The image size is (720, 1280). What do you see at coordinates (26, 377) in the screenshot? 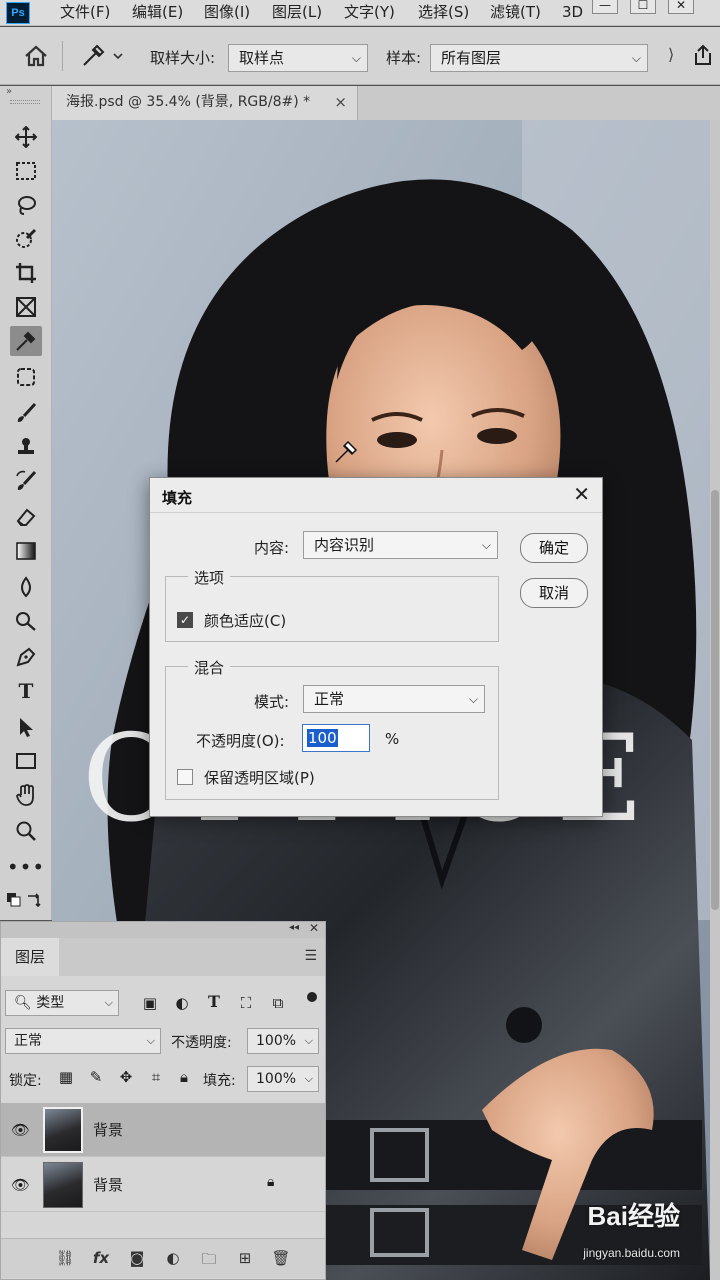
I see `patch-tool-icon` at bounding box center [26, 377].